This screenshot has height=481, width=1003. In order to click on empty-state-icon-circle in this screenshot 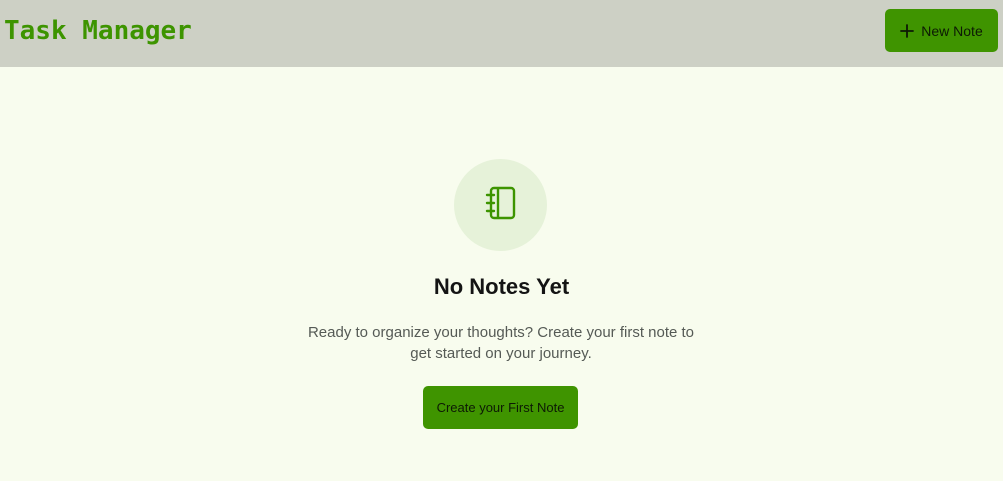, I will do `click(500, 205)`.